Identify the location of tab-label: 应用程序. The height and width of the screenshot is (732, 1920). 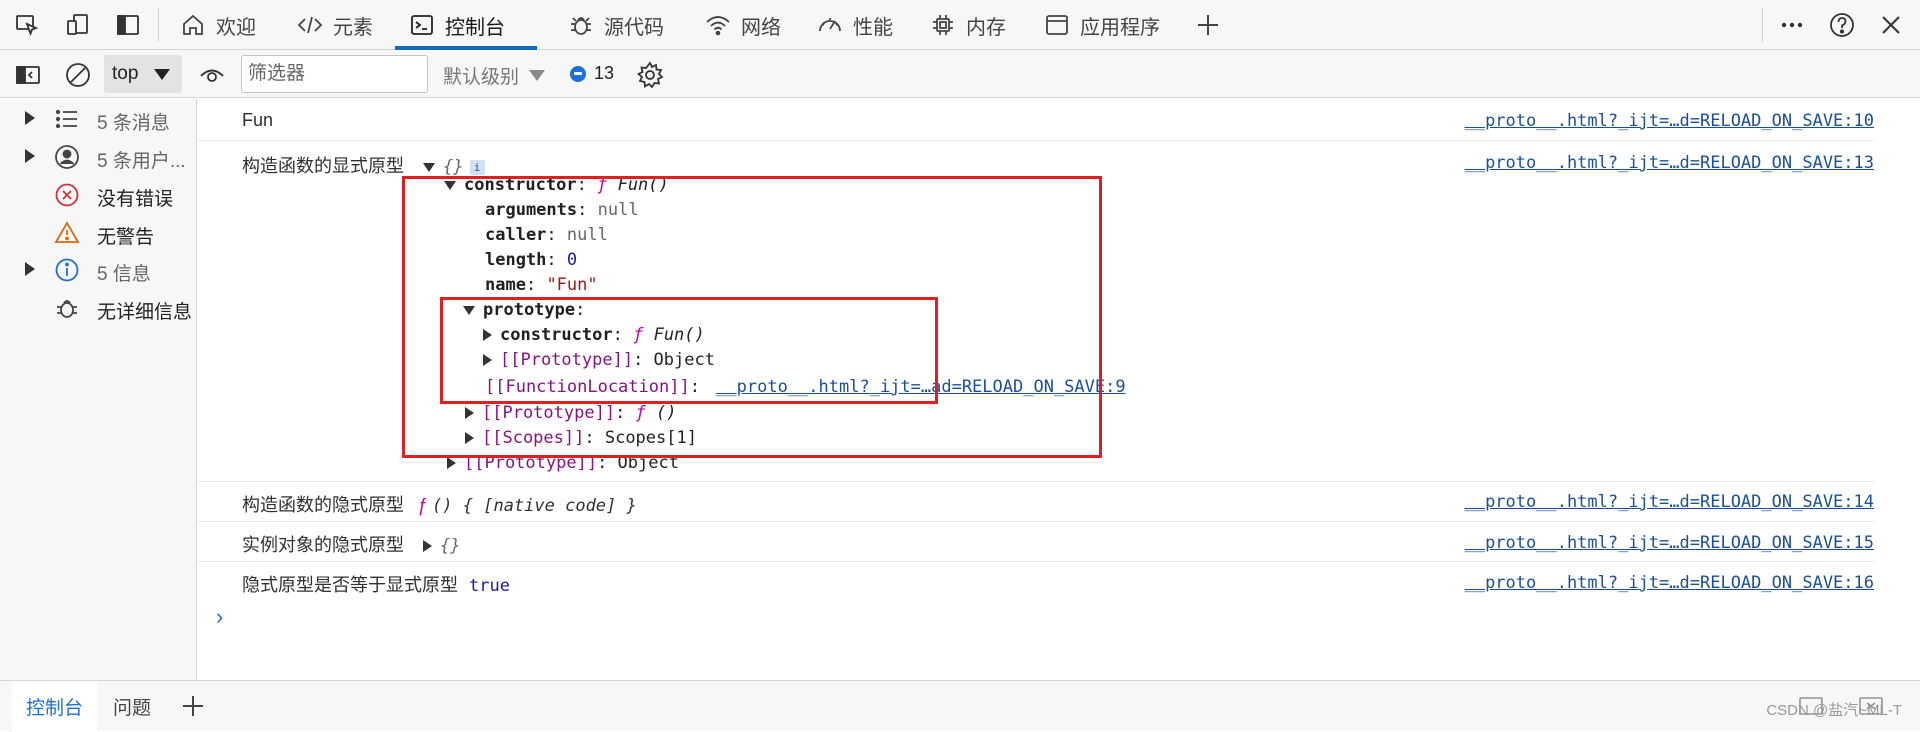
(1120, 27).